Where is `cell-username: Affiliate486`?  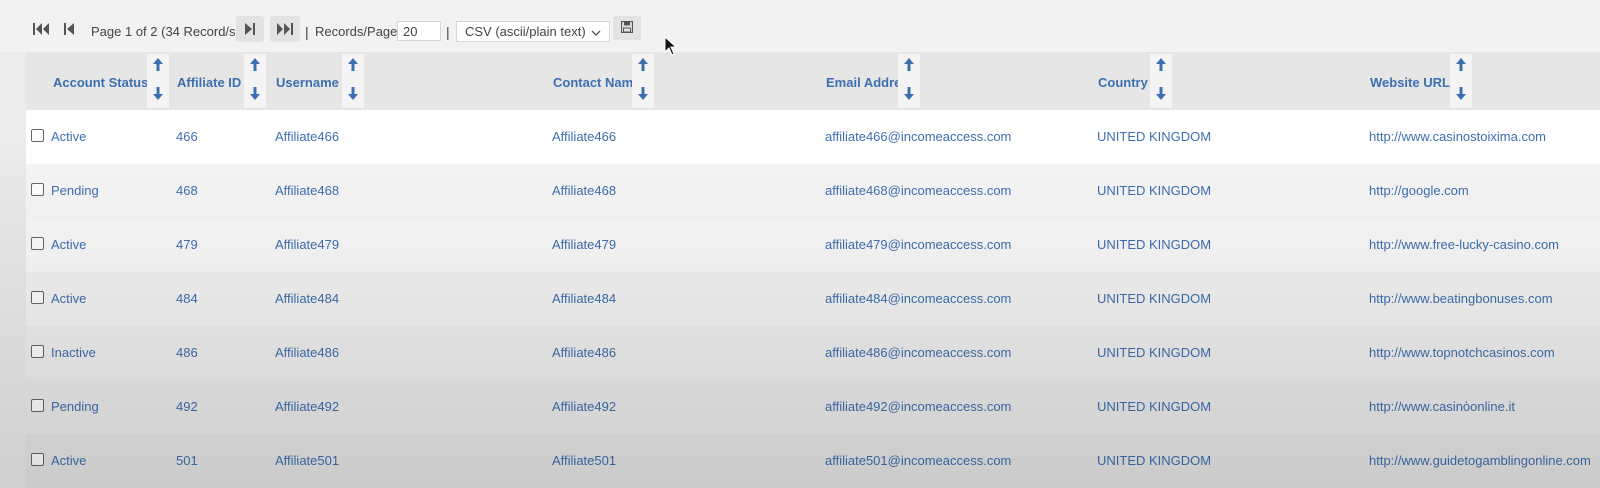 cell-username: Affiliate486 is located at coordinates (307, 352).